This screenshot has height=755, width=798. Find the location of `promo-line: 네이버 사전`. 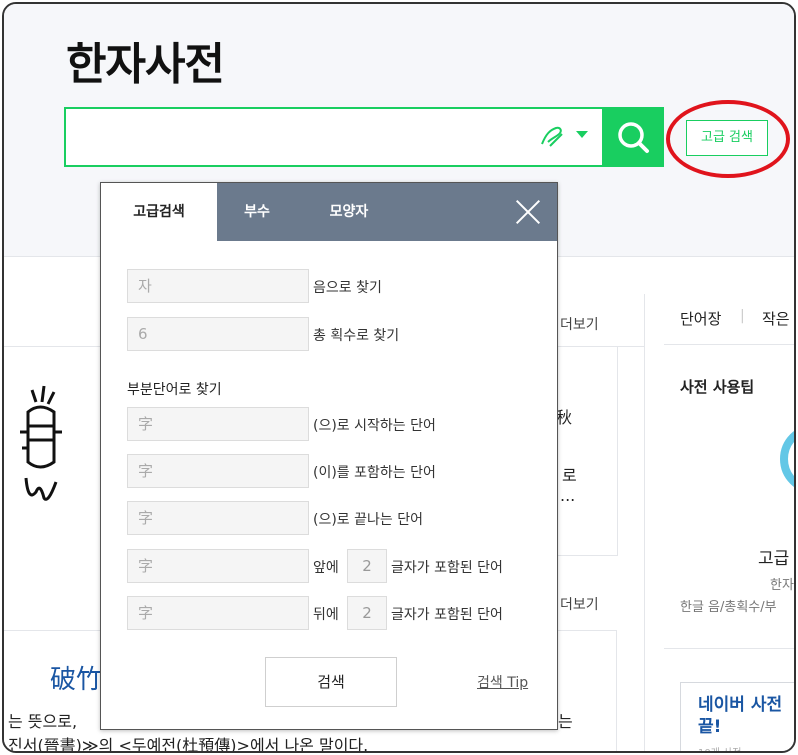

promo-line: 네이버 사전 is located at coordinates (740, 705).